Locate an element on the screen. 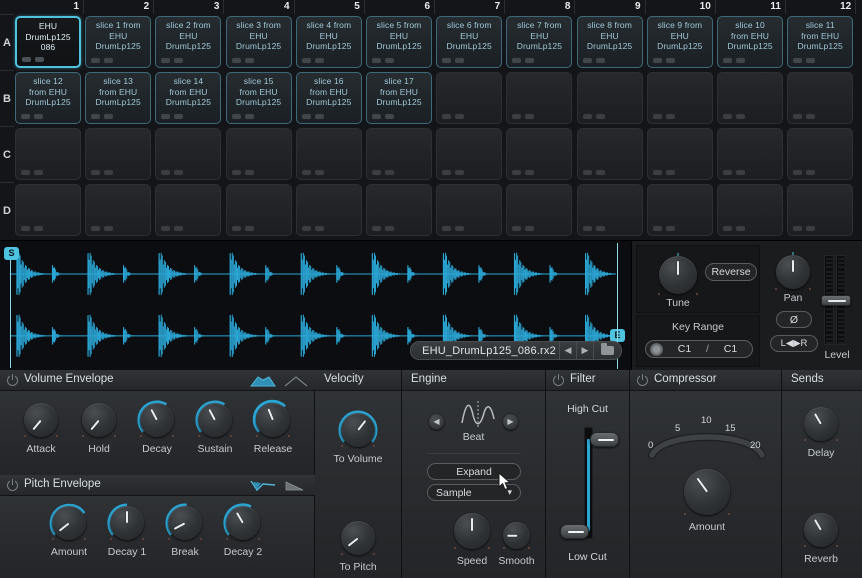  pad-C1 is located at coordinates (48, 154).